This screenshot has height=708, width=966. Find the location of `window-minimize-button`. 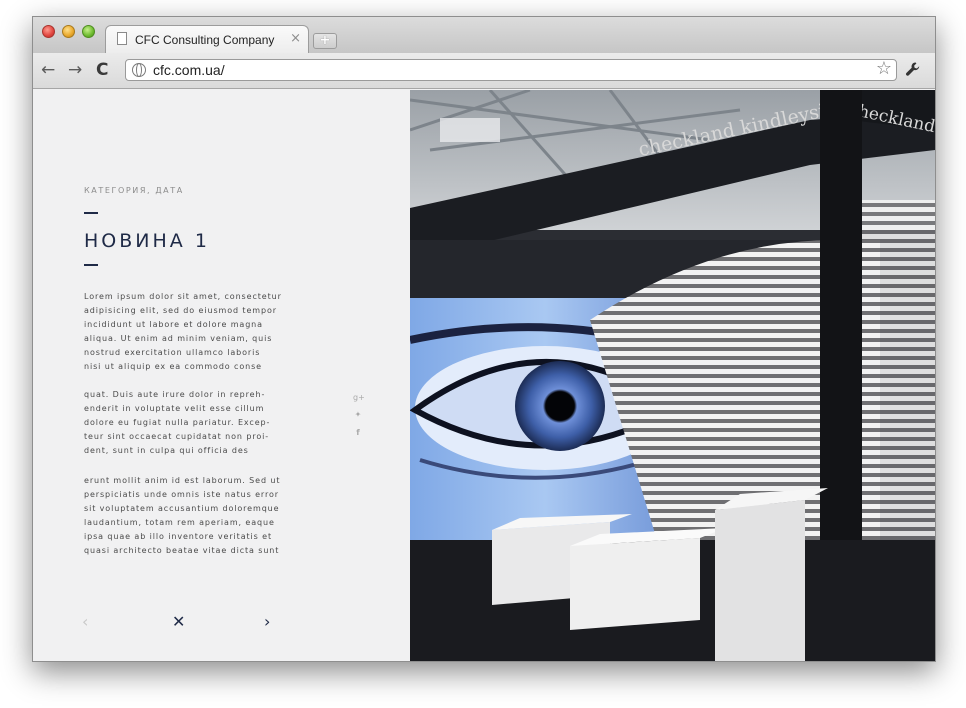

window-minimize-button is located at coordinates (68, 31).